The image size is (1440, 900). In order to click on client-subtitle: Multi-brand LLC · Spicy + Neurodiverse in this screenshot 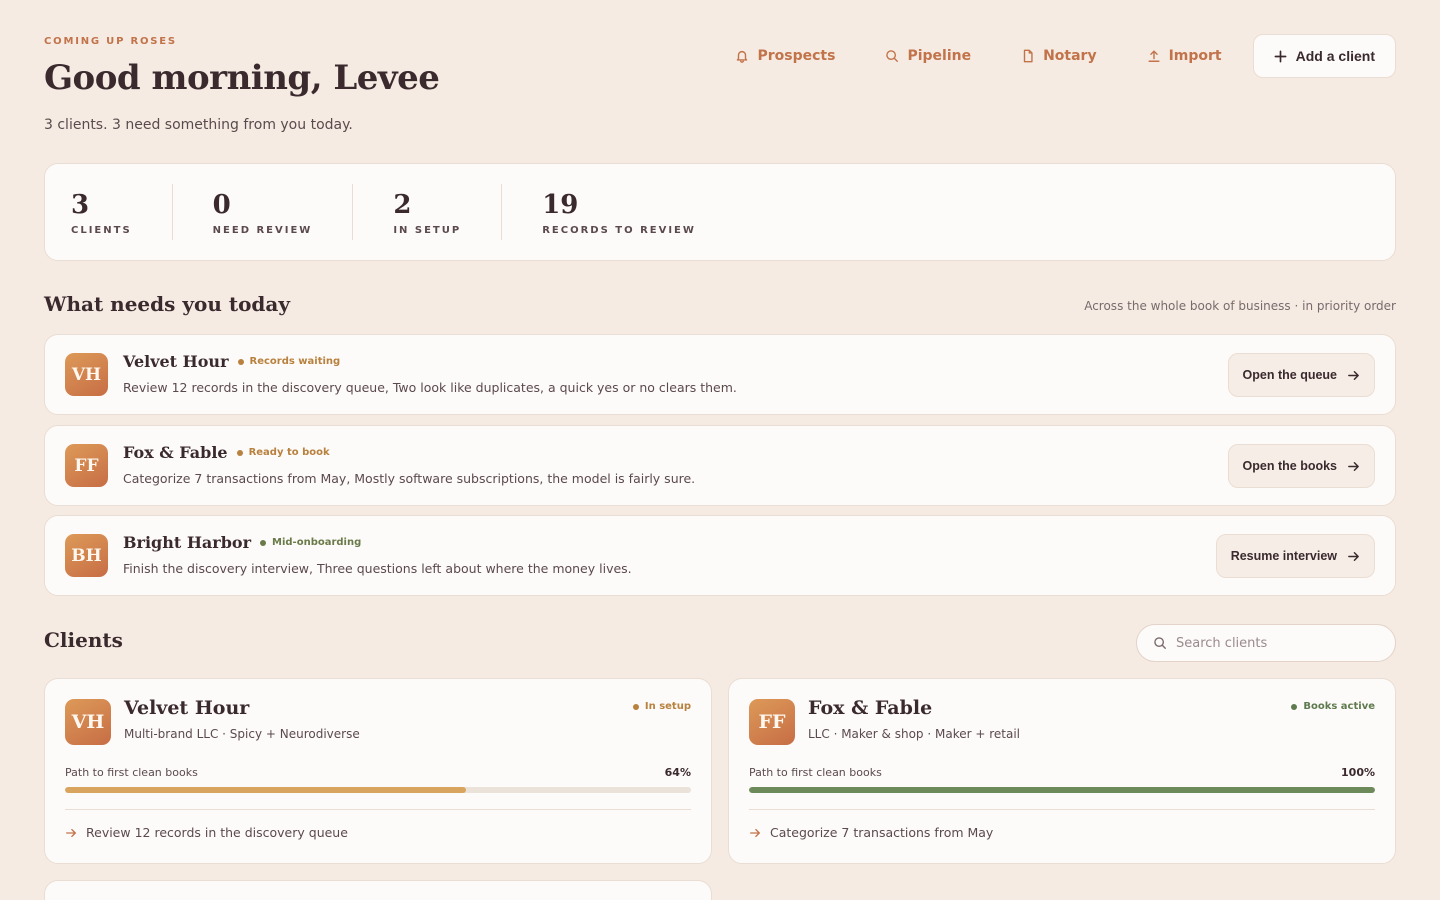, I will do `click(242, 734)`.